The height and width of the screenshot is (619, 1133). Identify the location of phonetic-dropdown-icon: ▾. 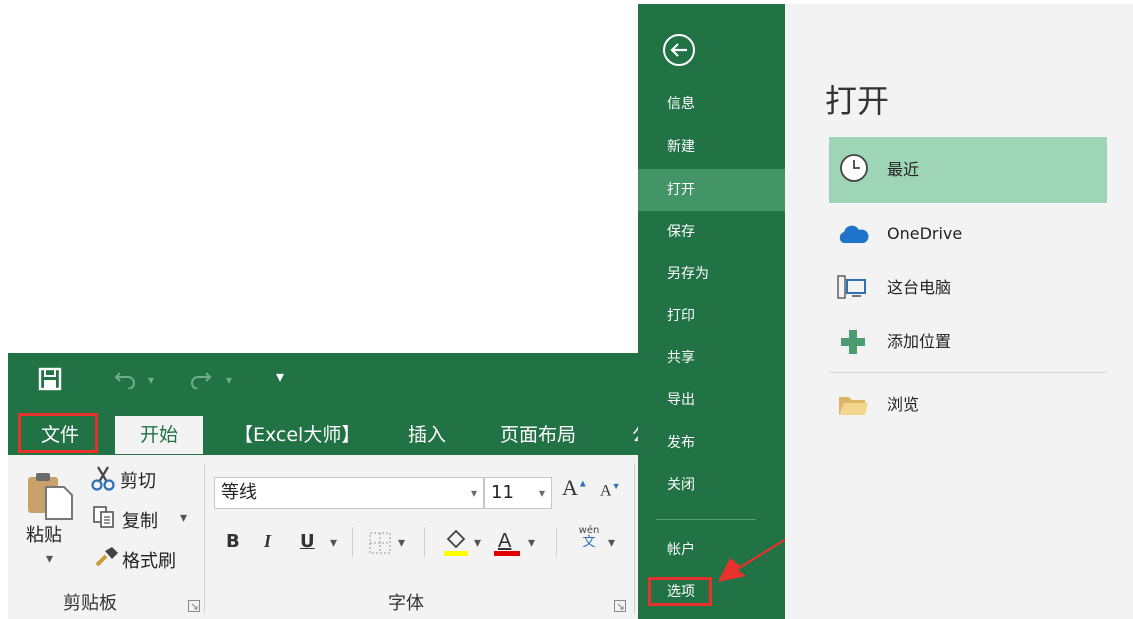
(611, 543).